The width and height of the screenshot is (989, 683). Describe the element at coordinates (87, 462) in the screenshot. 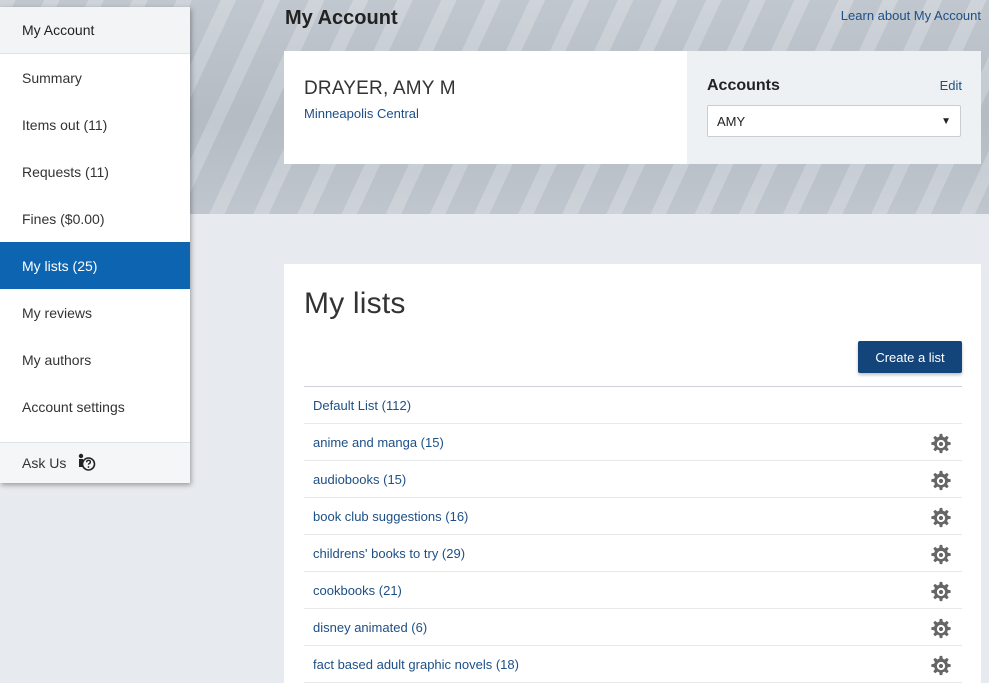

I see `help-person-icon` at that location.